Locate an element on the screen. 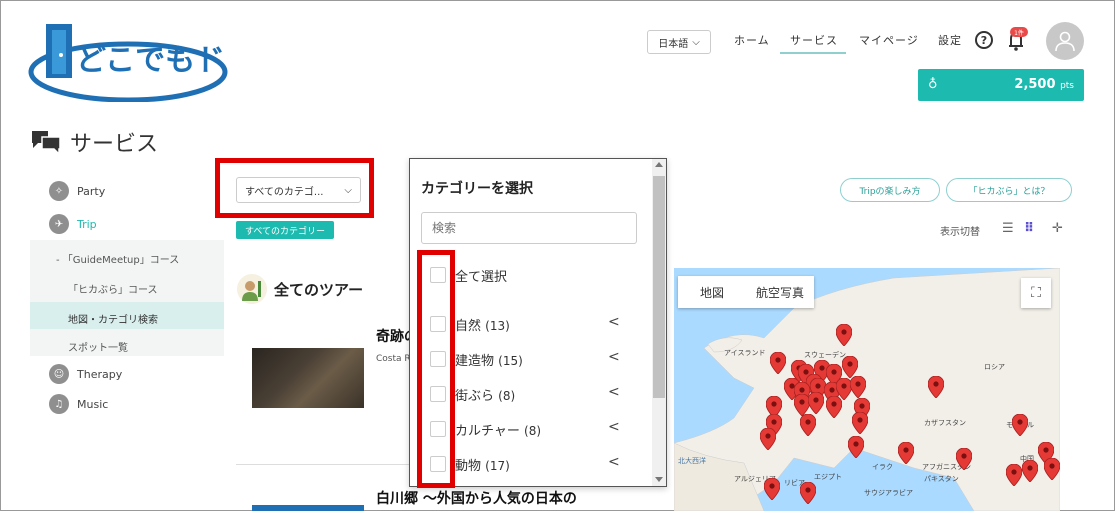  user-icon is located at coordinates (1065, 41).